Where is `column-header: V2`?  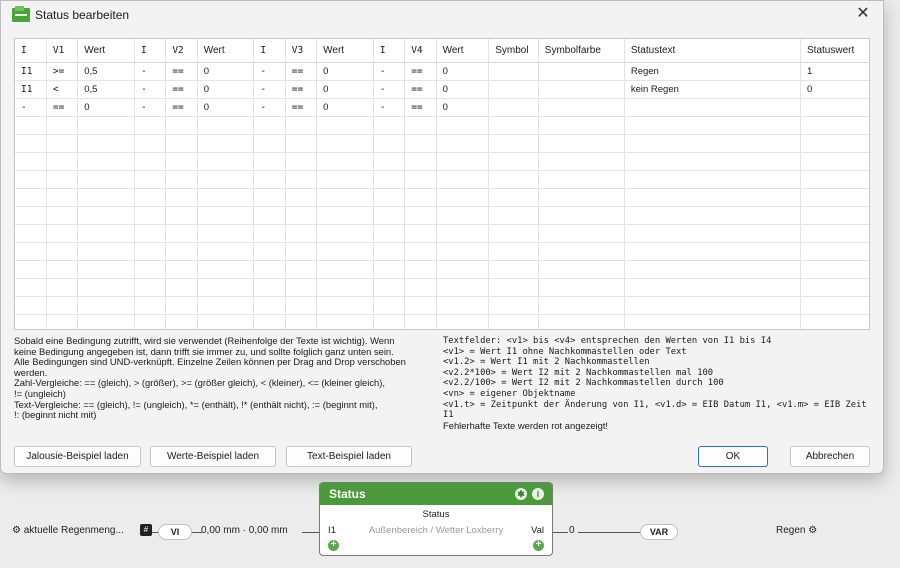 column-header: V2 is located at coordinates (181, 51).